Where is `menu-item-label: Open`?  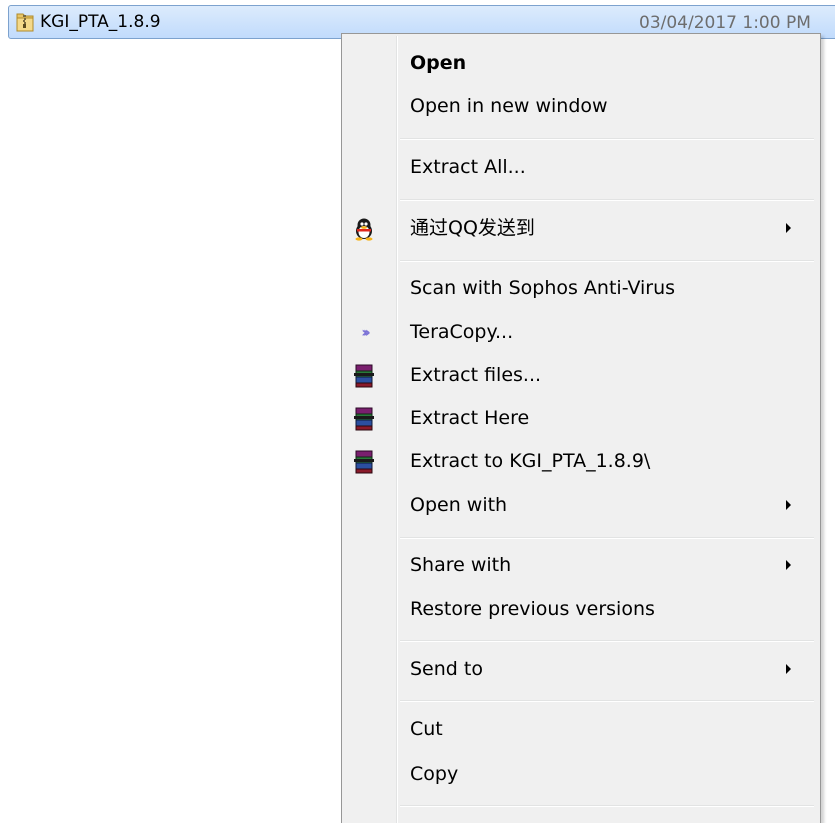
menu-item-label: Open is located at coordinates (438, 63).